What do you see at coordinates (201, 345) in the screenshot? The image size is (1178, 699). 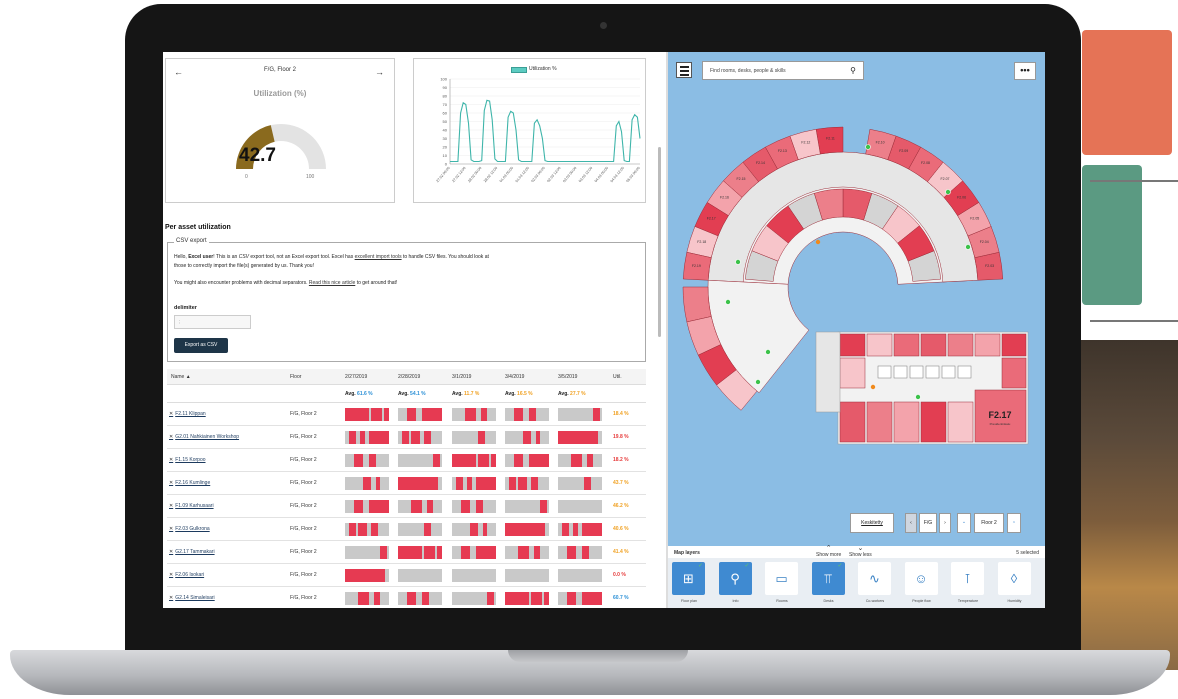 I see `export-csv-button: Export as CSV` at bounding box center [201, 345].